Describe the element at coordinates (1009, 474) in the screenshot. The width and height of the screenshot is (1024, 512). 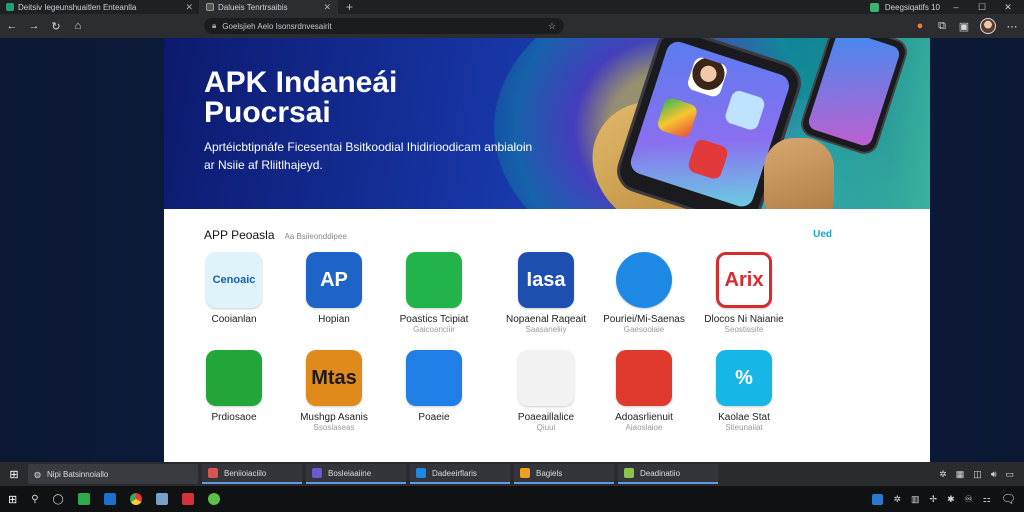
I see `battery-icon: ▭` at that location.